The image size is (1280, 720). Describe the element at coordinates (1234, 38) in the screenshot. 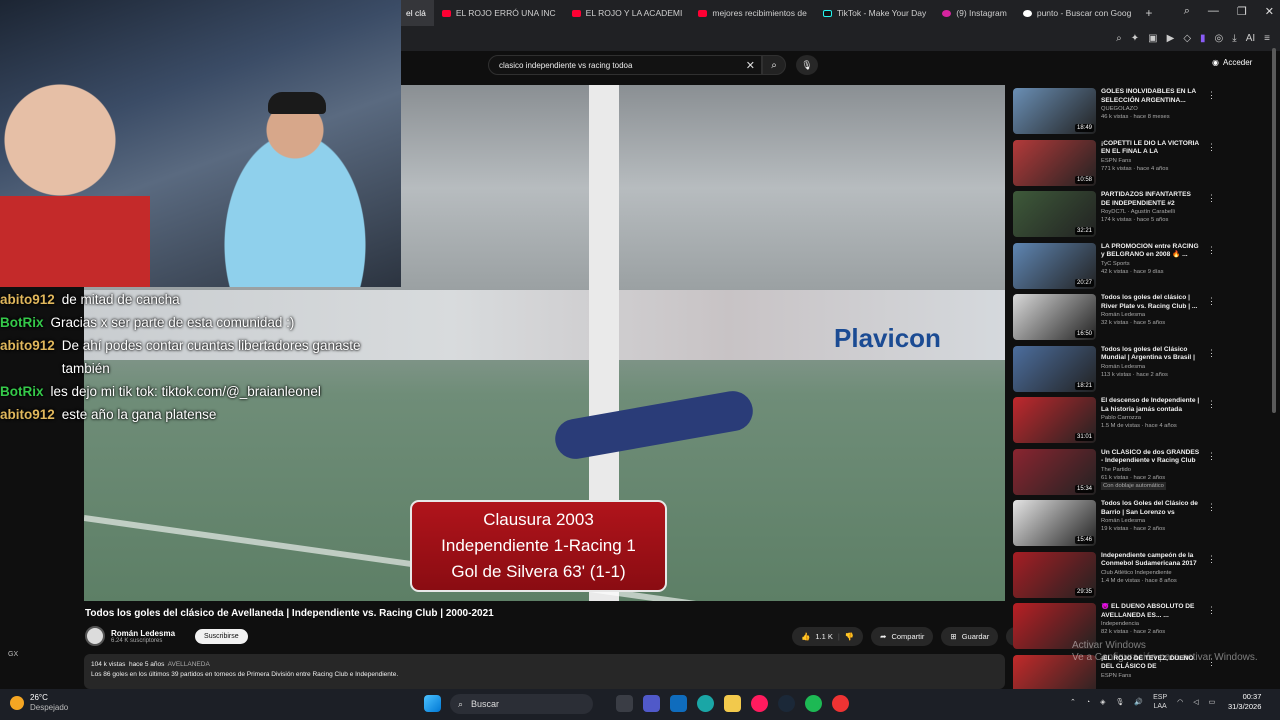

I see `download-icon: ⤓` at that location.